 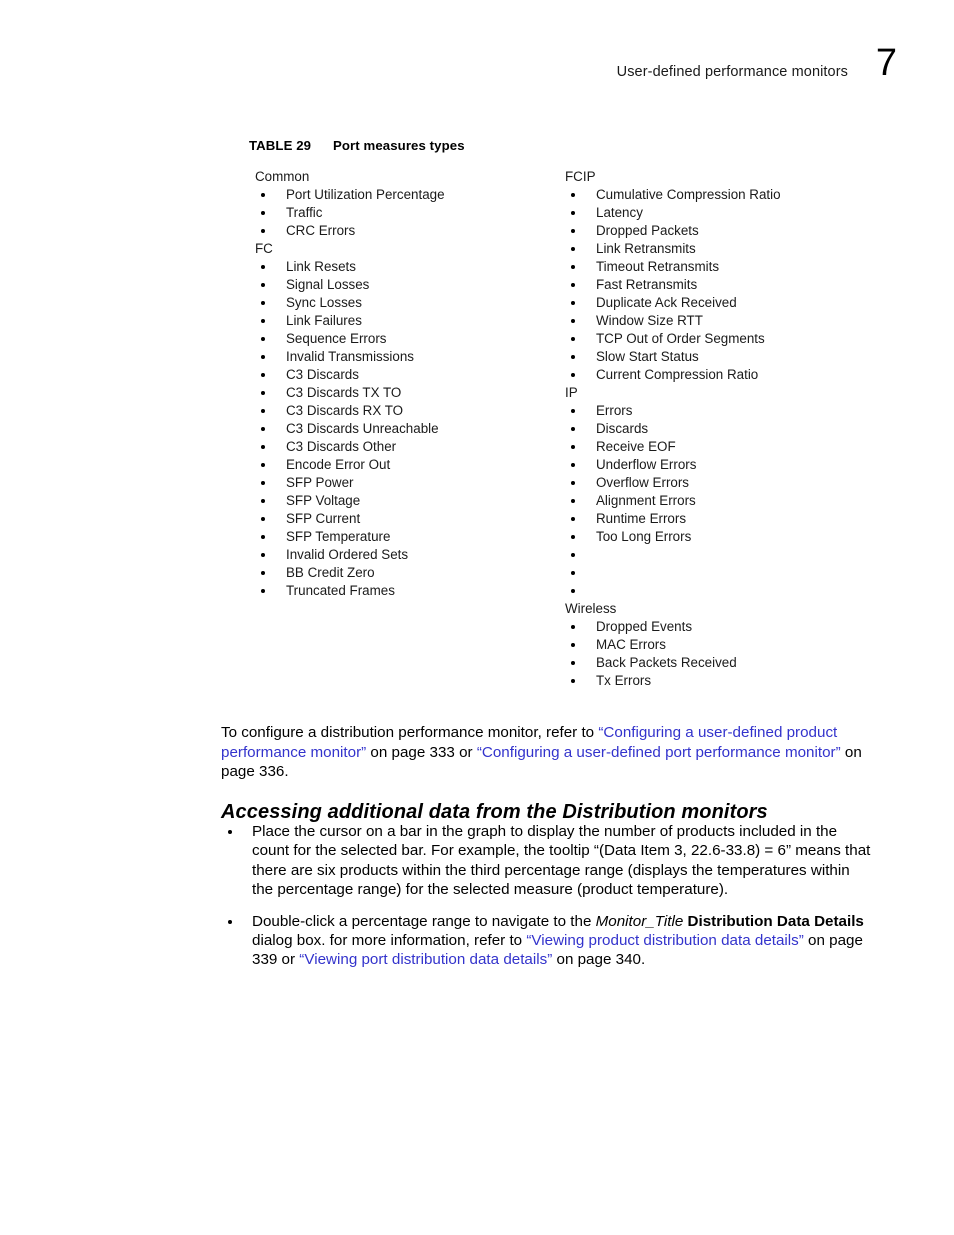 What do you see at coordinates (405, 501) in the screenshot?
I see `list-item: SFP Voltage` at bounding box center [405, 501].